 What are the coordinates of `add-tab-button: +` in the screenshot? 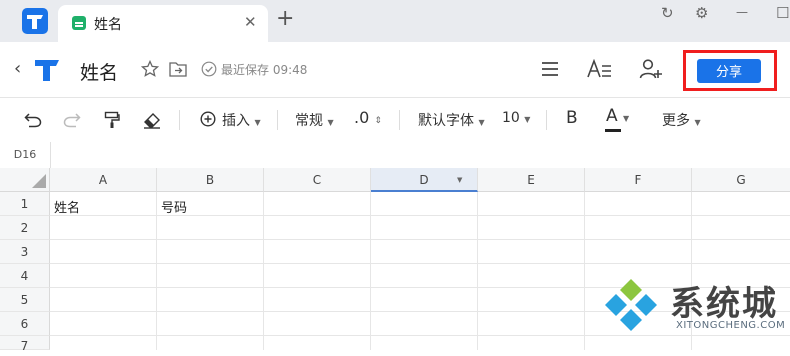 It's located at (285, 19).